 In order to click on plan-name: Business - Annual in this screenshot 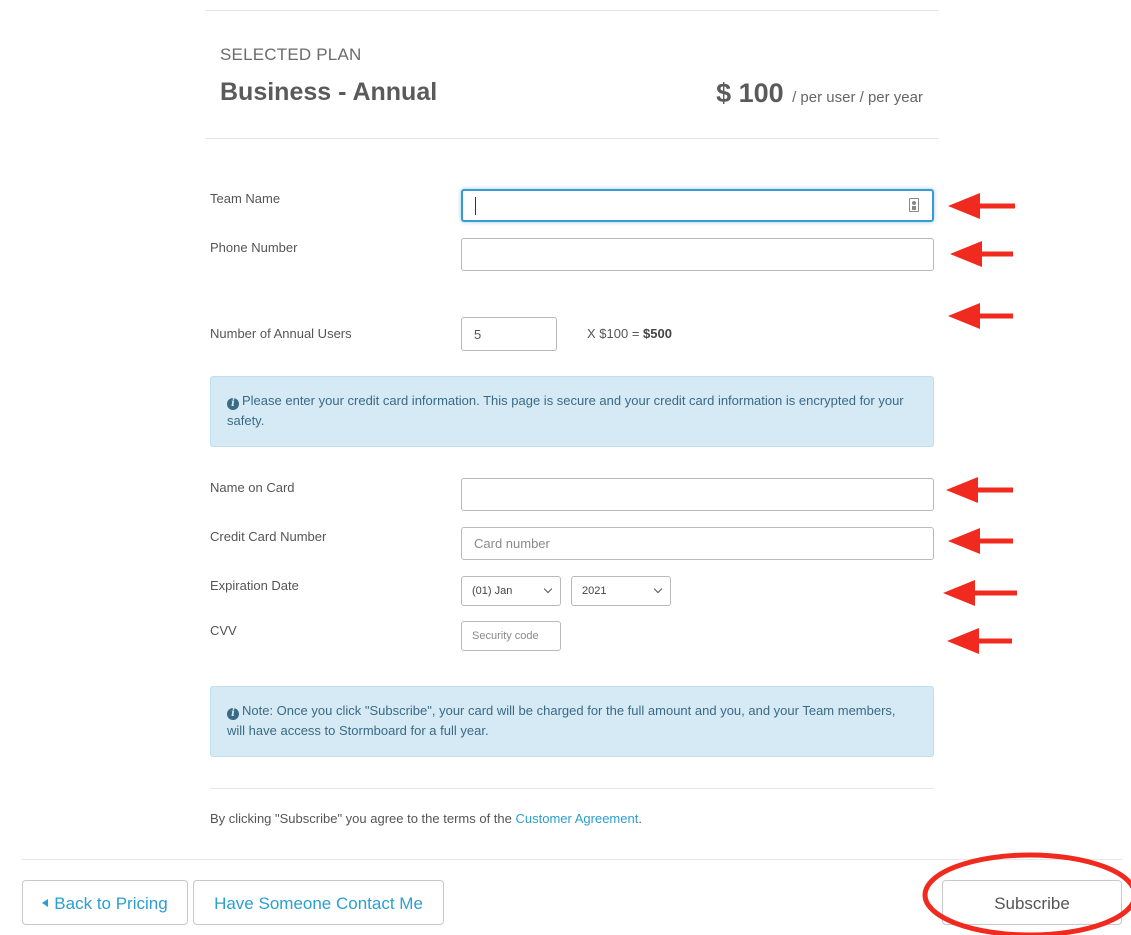, I will do `click(329, 92)`.